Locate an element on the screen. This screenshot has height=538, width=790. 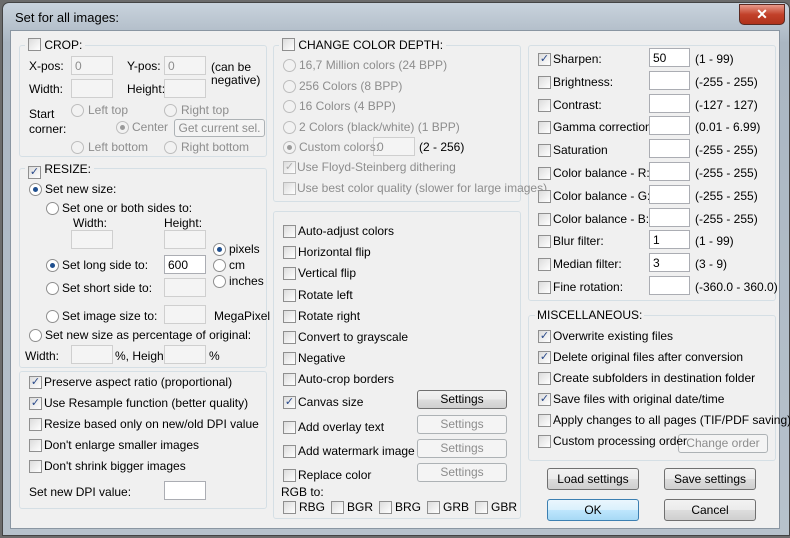
cm-radio is located at coordinates (219, 265).